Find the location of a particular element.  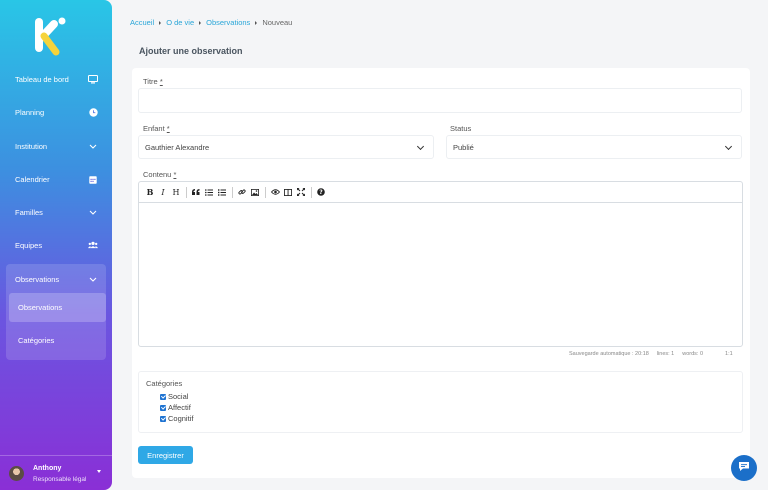

breadcrumb: Accueil O de vie Observations Nouveau is located at coordinates (211, 22).